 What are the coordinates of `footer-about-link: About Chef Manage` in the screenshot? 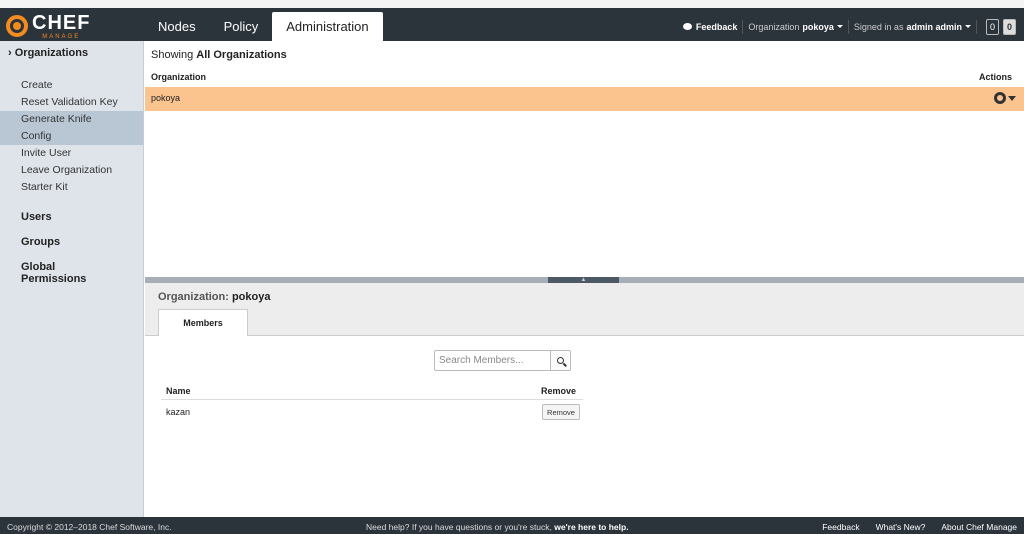 It's located at (979, 527).